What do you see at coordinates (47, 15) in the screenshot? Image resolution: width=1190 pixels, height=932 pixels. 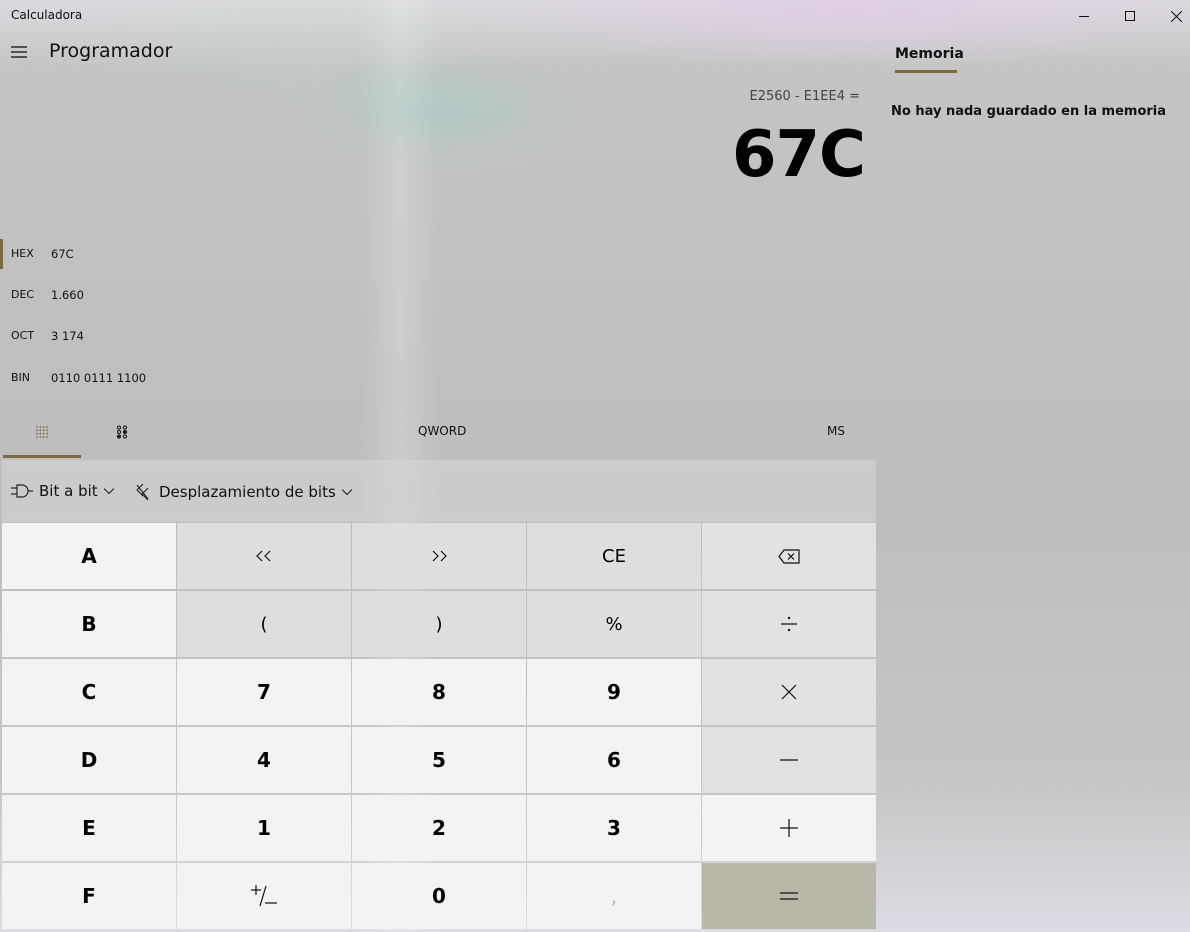 I see `app-title: Calculadora` at bounding box center [47, 15].